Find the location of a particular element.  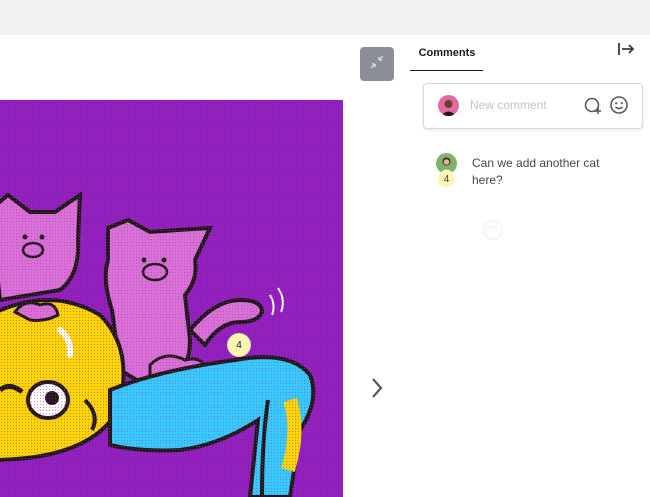

collapse-panel-button is located at coordinates (626, 51).